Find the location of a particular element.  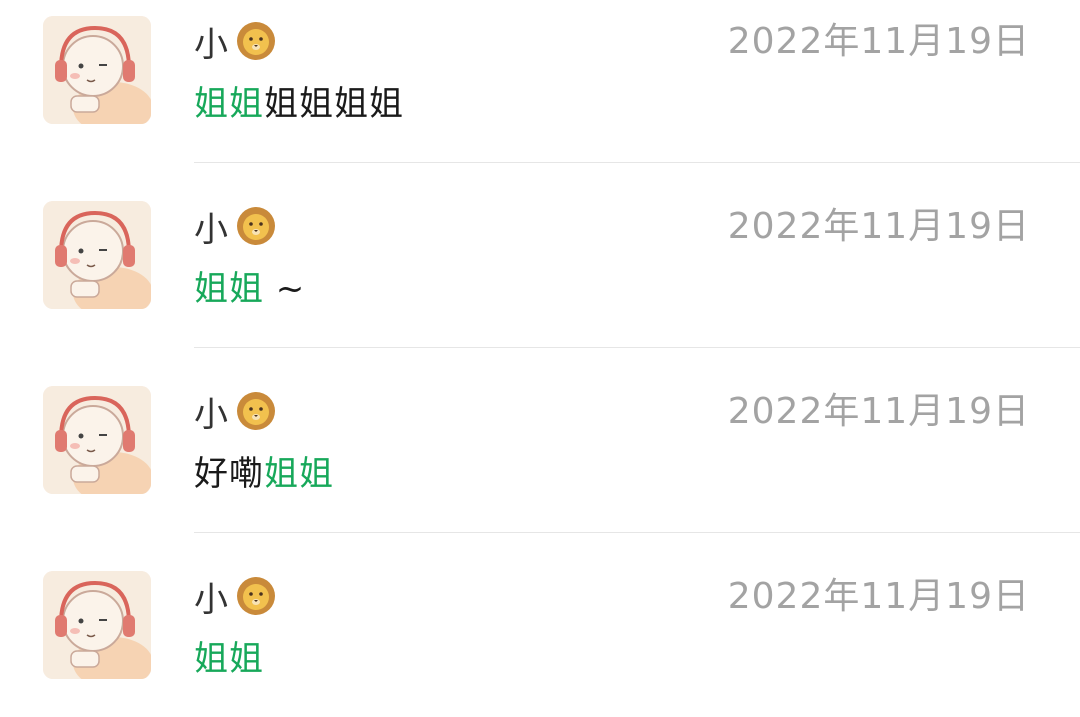

comment-text: 姐姐姐姐姐姐 is located at coordinates (299, 104).